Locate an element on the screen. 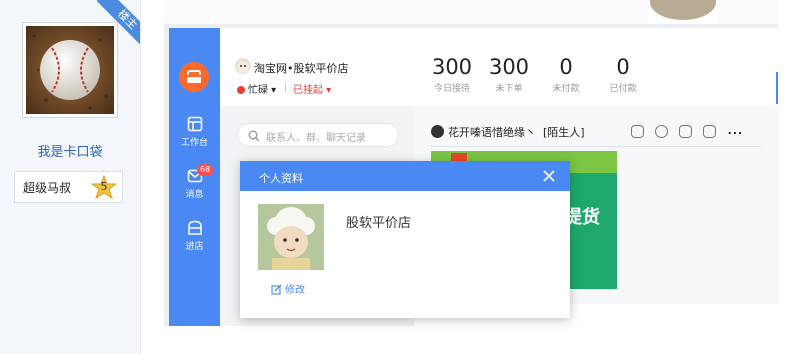  level-name: 超级马叔 is located at coordinates (47, 188).